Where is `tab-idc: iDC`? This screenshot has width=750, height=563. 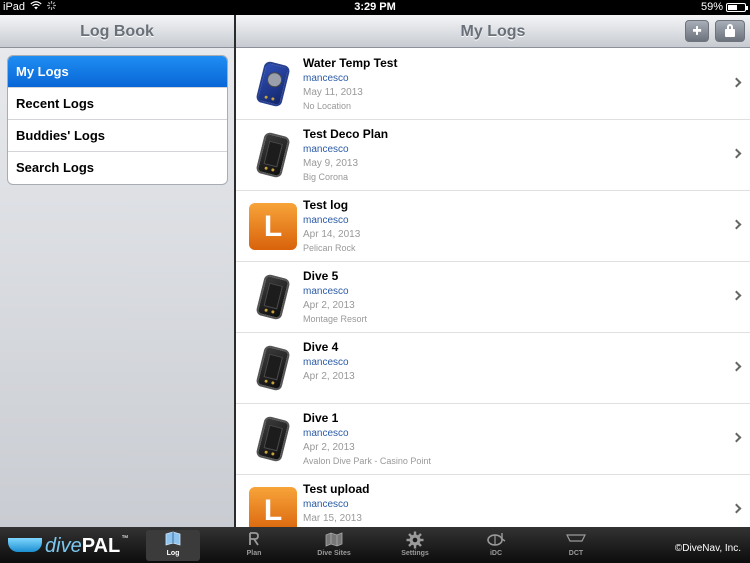
tab-idc: iDC is located at coordinates (496, 545).